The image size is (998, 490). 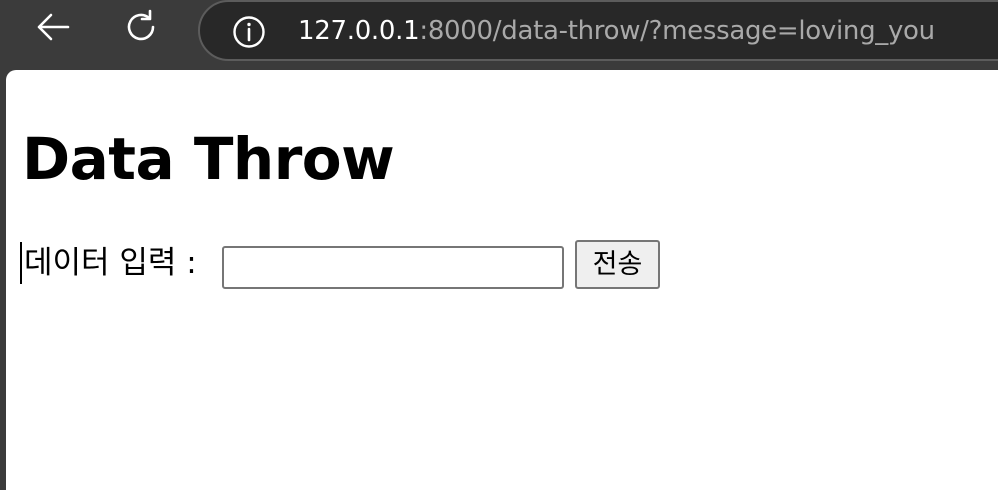 I want to click on submit-button: 전송, so click(x=617, y=264).